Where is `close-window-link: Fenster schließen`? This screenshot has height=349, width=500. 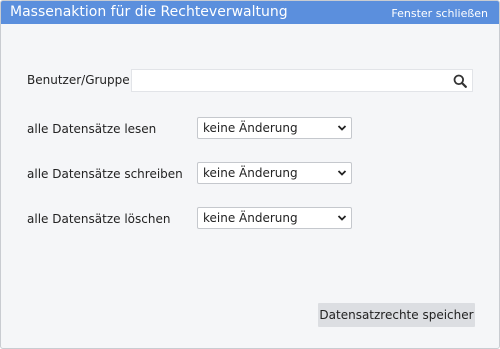 close-window-link: Fenster schließen is located at coordinates (439, 13).